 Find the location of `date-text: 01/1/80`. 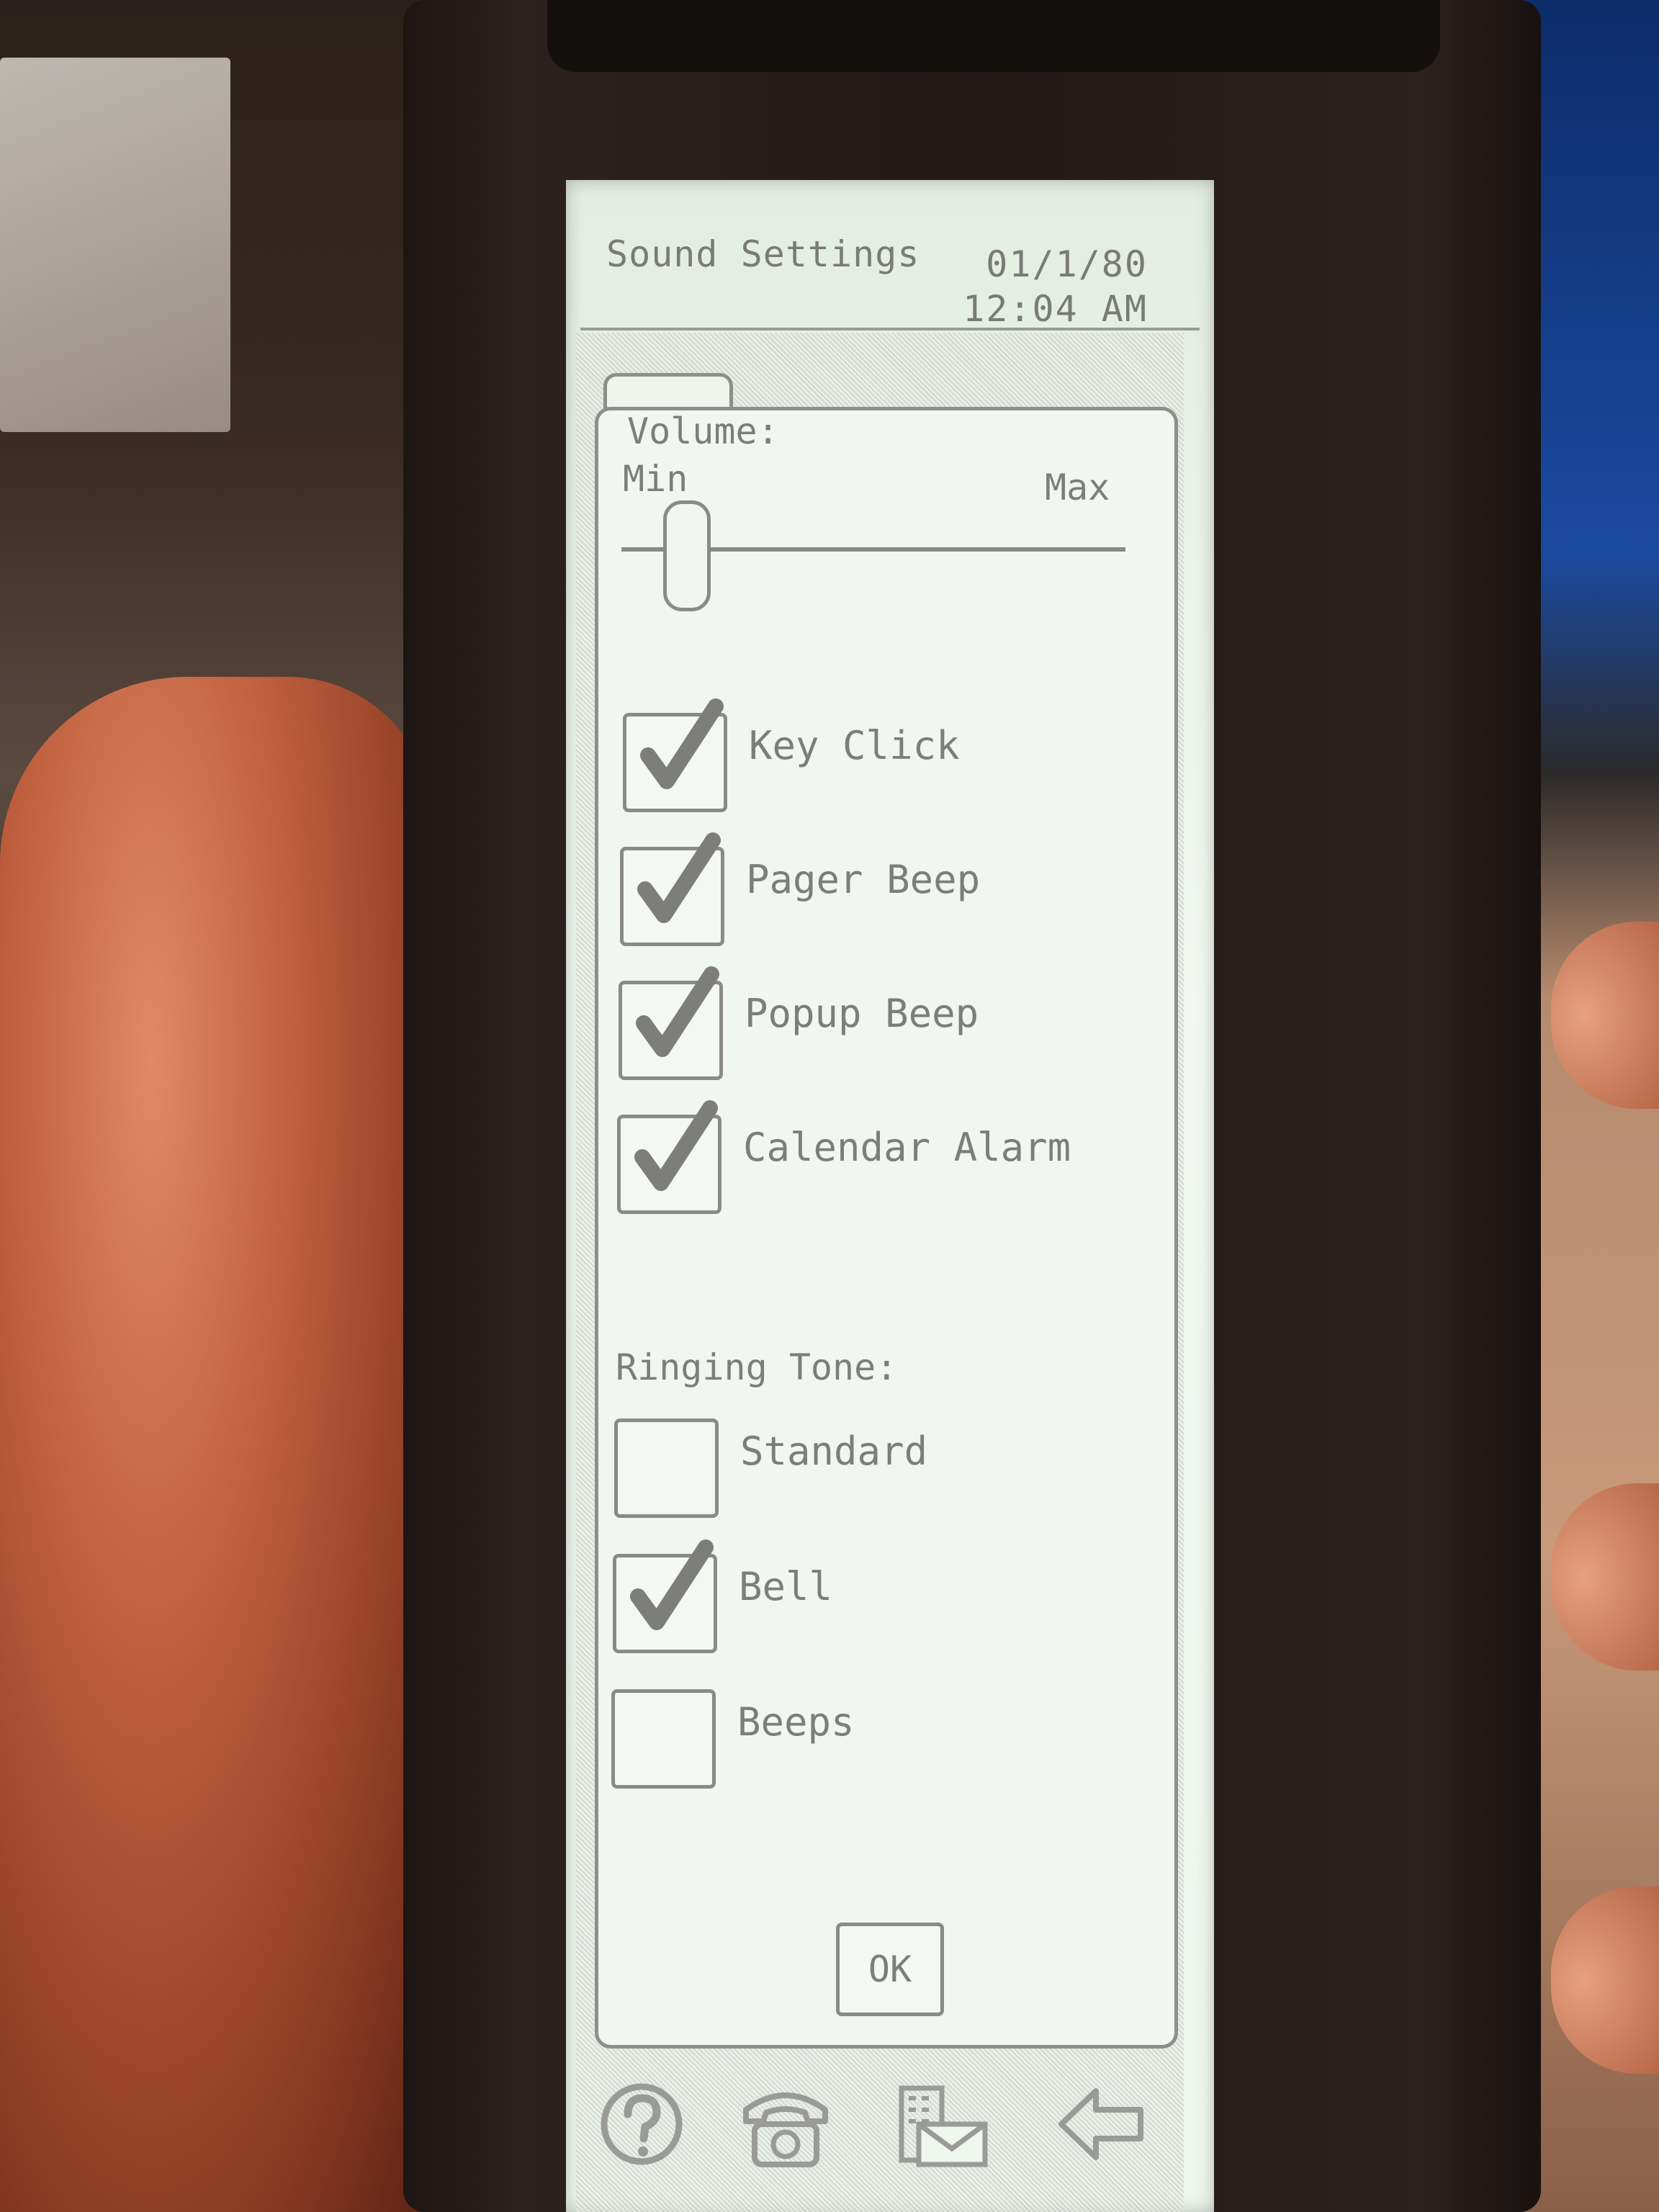

date-text: 01/1/80 is located at coordinates (1067, 264).